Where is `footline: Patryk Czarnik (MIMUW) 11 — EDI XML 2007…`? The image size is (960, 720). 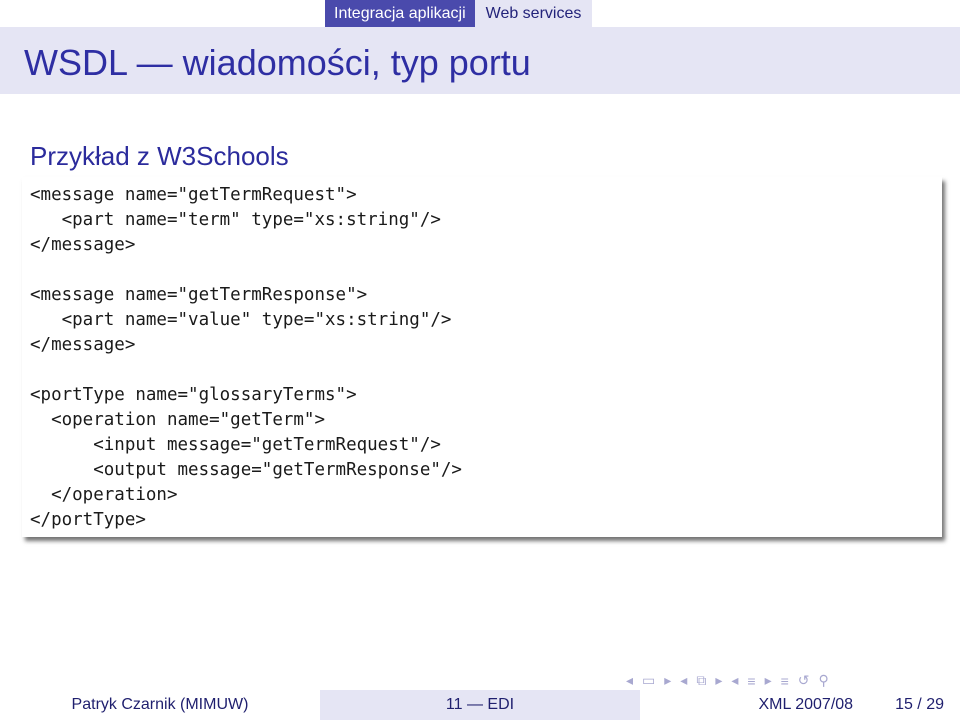
footline: Patryk Czarnik (MIMUW) 11 — EDI XML 2007… is located at coordinates (480, 705).